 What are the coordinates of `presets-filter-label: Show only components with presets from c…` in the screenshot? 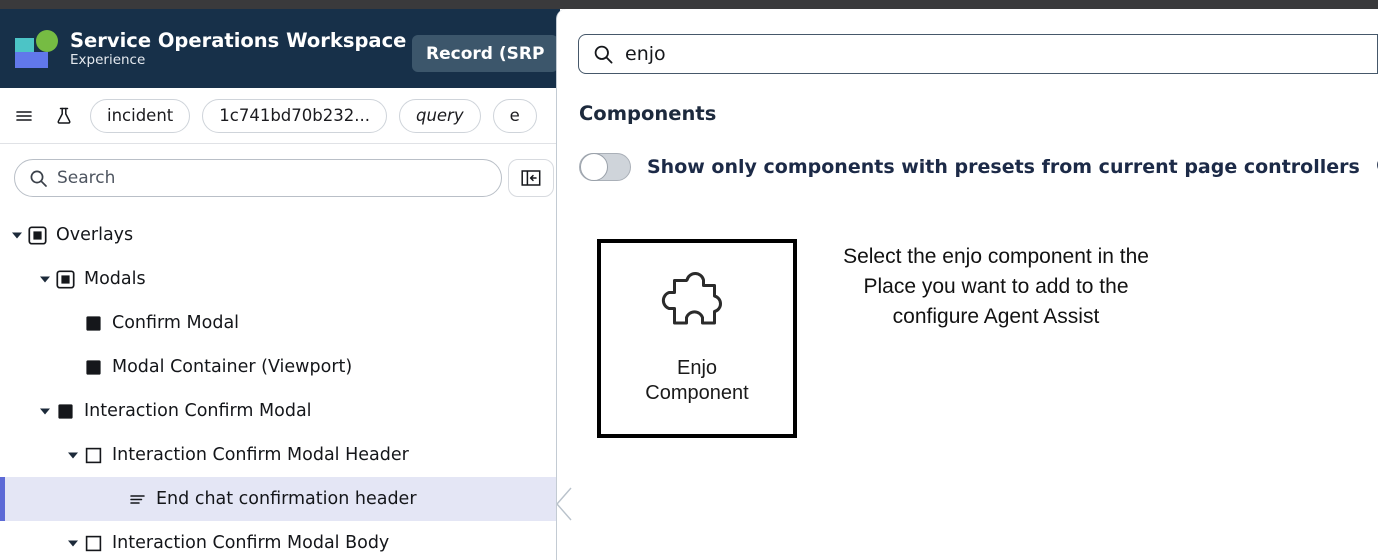 It's located at (1003, 167).